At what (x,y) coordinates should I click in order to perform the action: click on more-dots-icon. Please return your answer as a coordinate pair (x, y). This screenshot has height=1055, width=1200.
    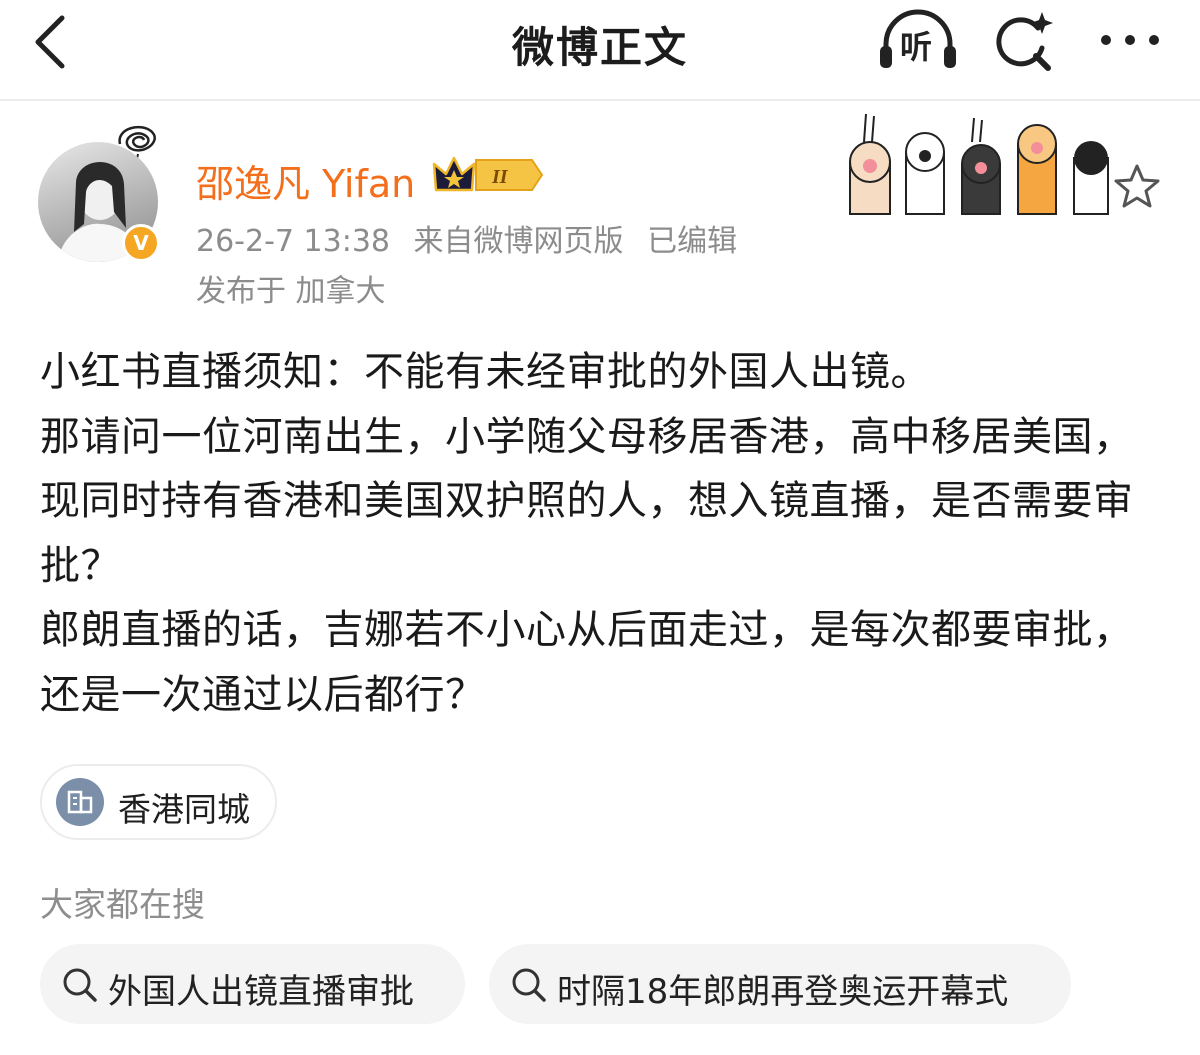
    Looking at the image, I should click on (1130, 40).